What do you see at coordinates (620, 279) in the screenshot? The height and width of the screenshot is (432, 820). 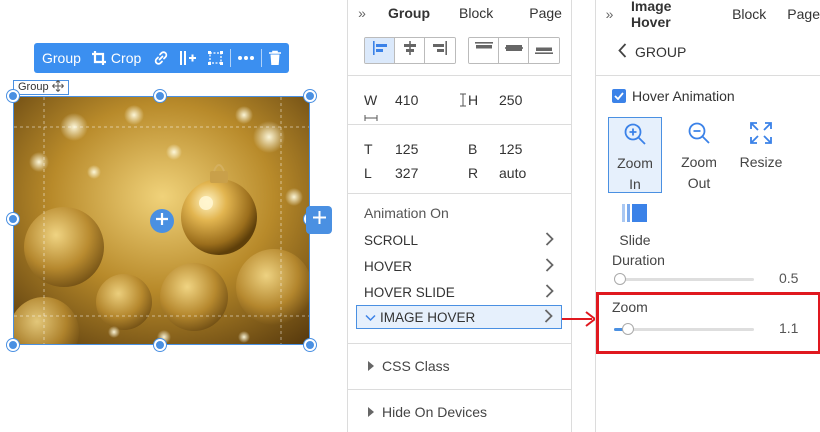 I see `duration-slider-knob` at bounding box center [620, 279].